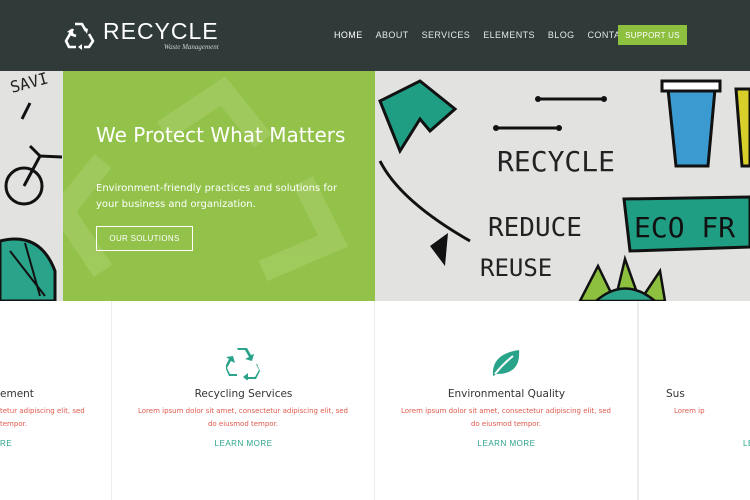 This screenshot has height=500, width=750. I want to click on service-card-title: Environmental Quality, so click(506, 394).